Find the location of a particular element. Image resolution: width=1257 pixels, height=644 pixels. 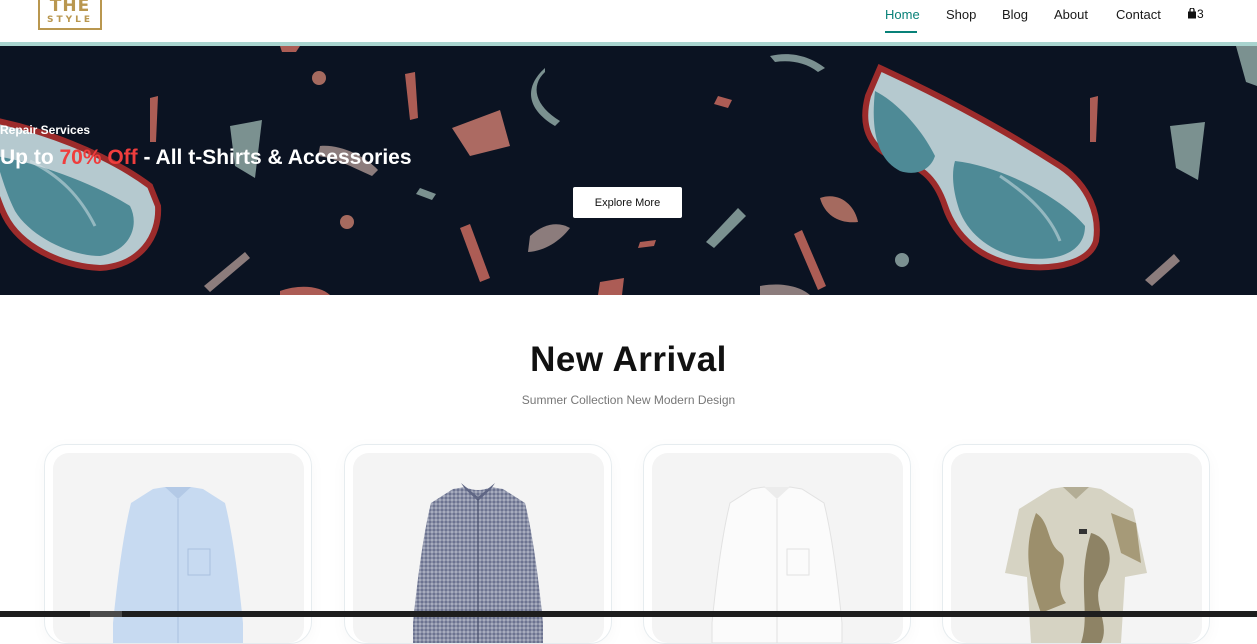

nav-home: Home is located at coordinates (902, 14).